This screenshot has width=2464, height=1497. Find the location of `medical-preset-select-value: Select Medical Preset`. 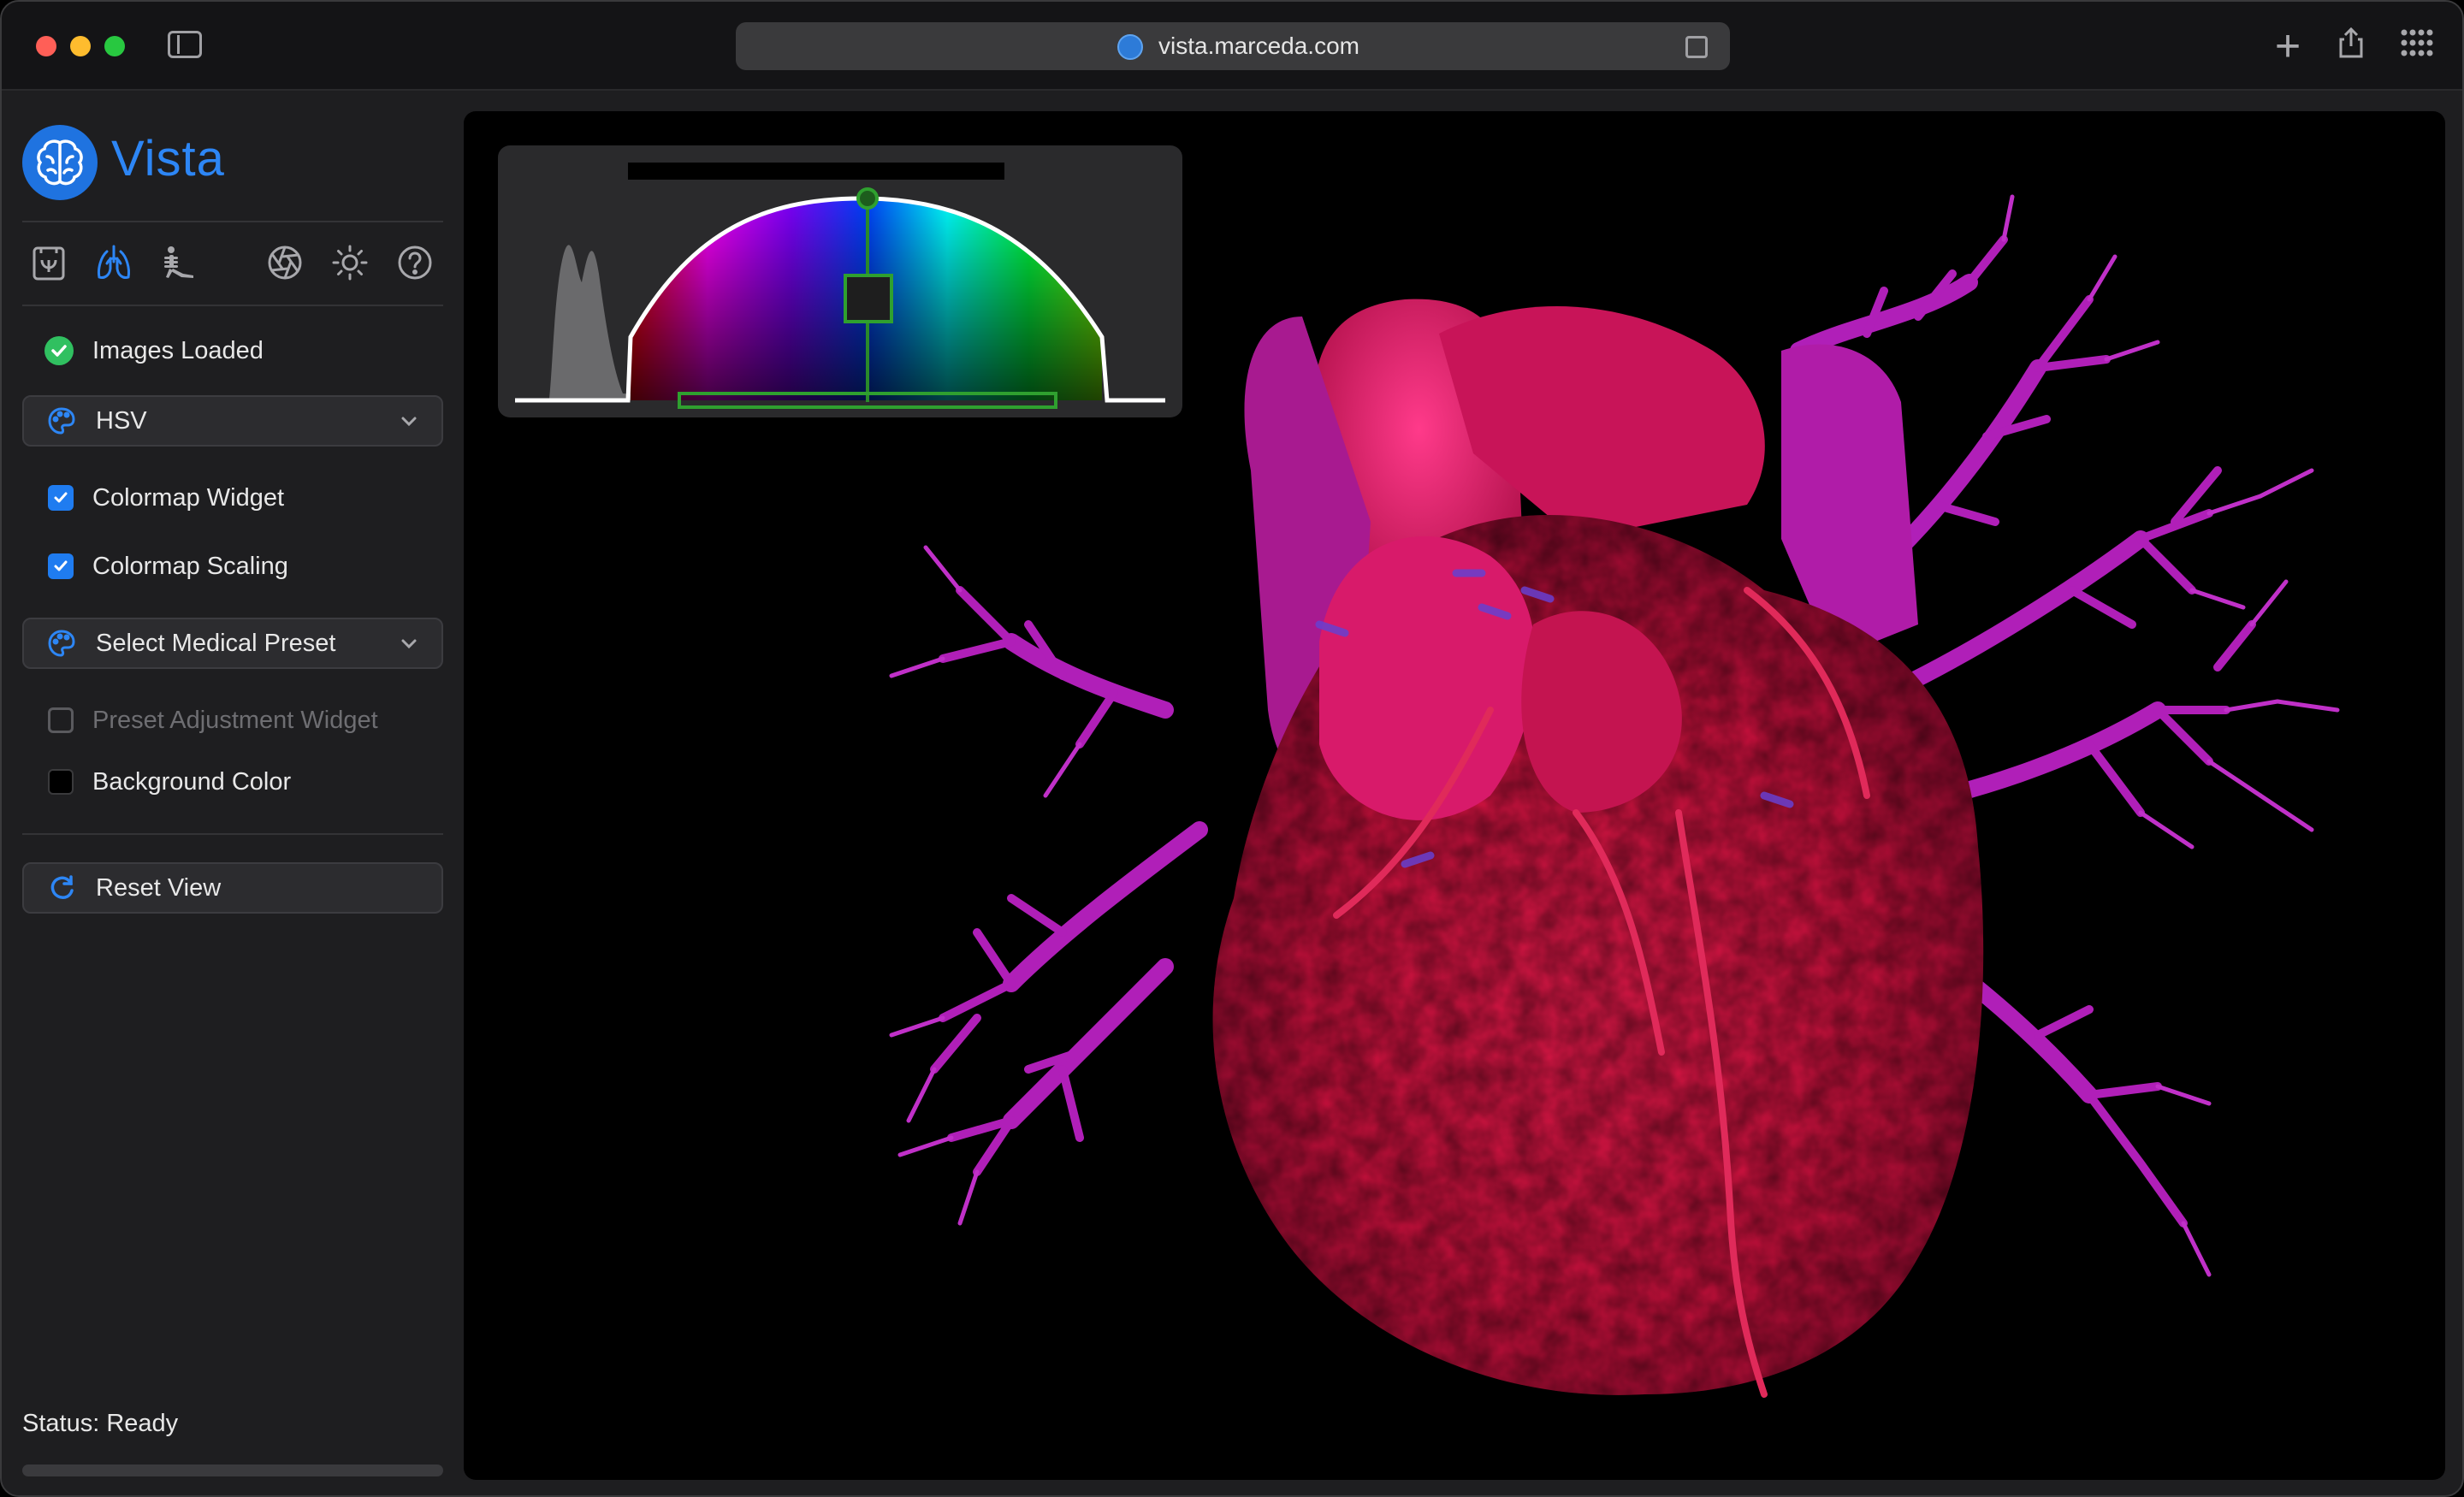

medical-preset-select-value: Select Medical Preset is located at coordinates (216, 643).